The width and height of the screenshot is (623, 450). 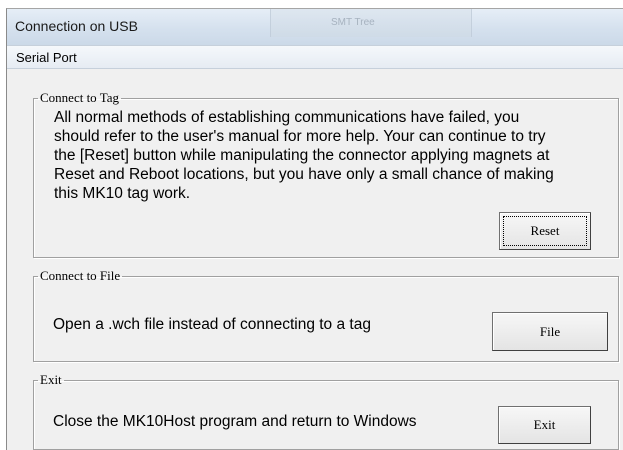 I want to click on exit-button-label: Exit, so click(x=544, y=424).